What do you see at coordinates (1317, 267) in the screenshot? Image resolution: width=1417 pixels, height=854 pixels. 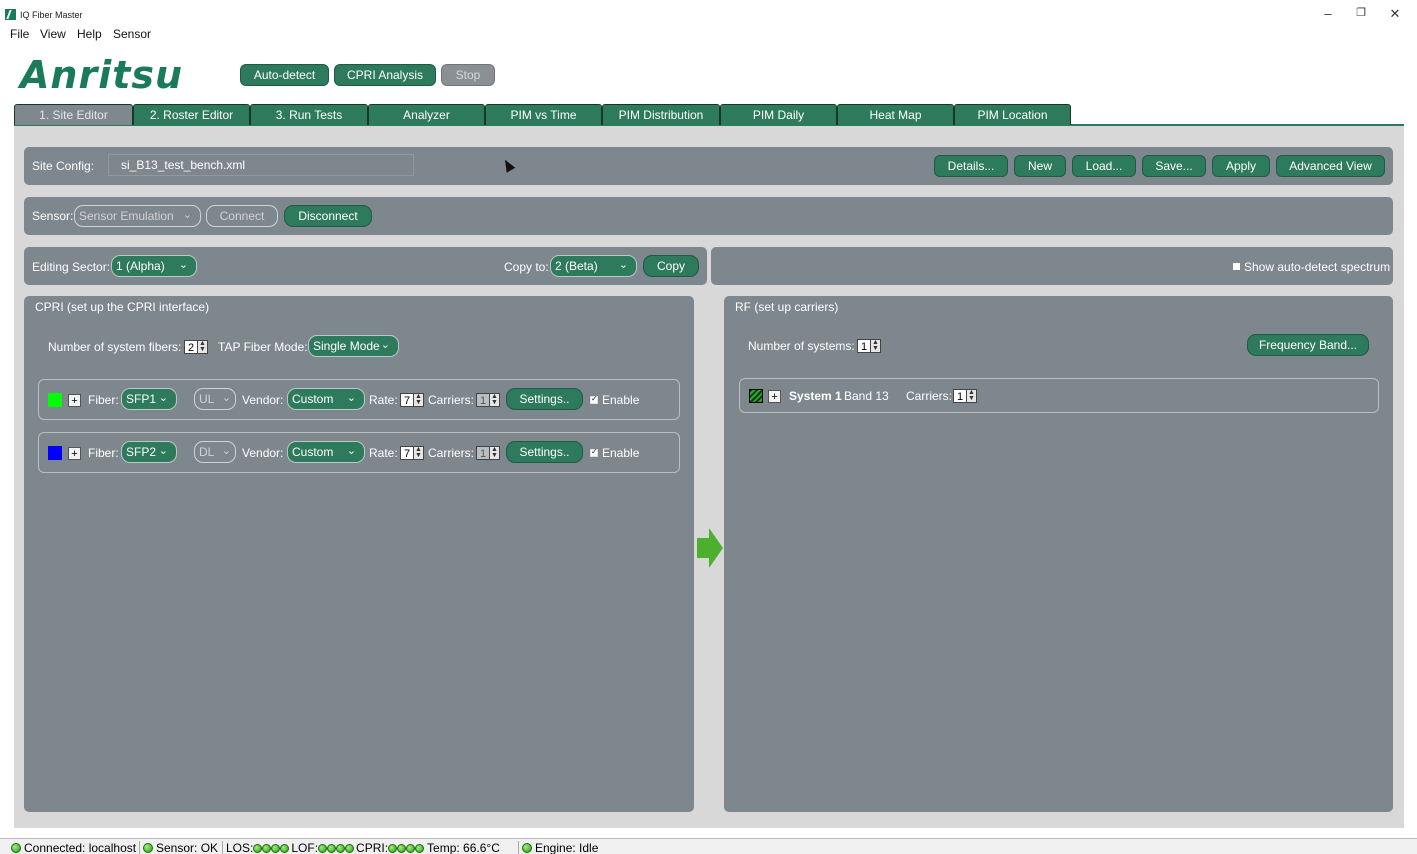 I see `show-spectrum-label: Show auto-detect spectrum` at bounding box center [1317, 267].